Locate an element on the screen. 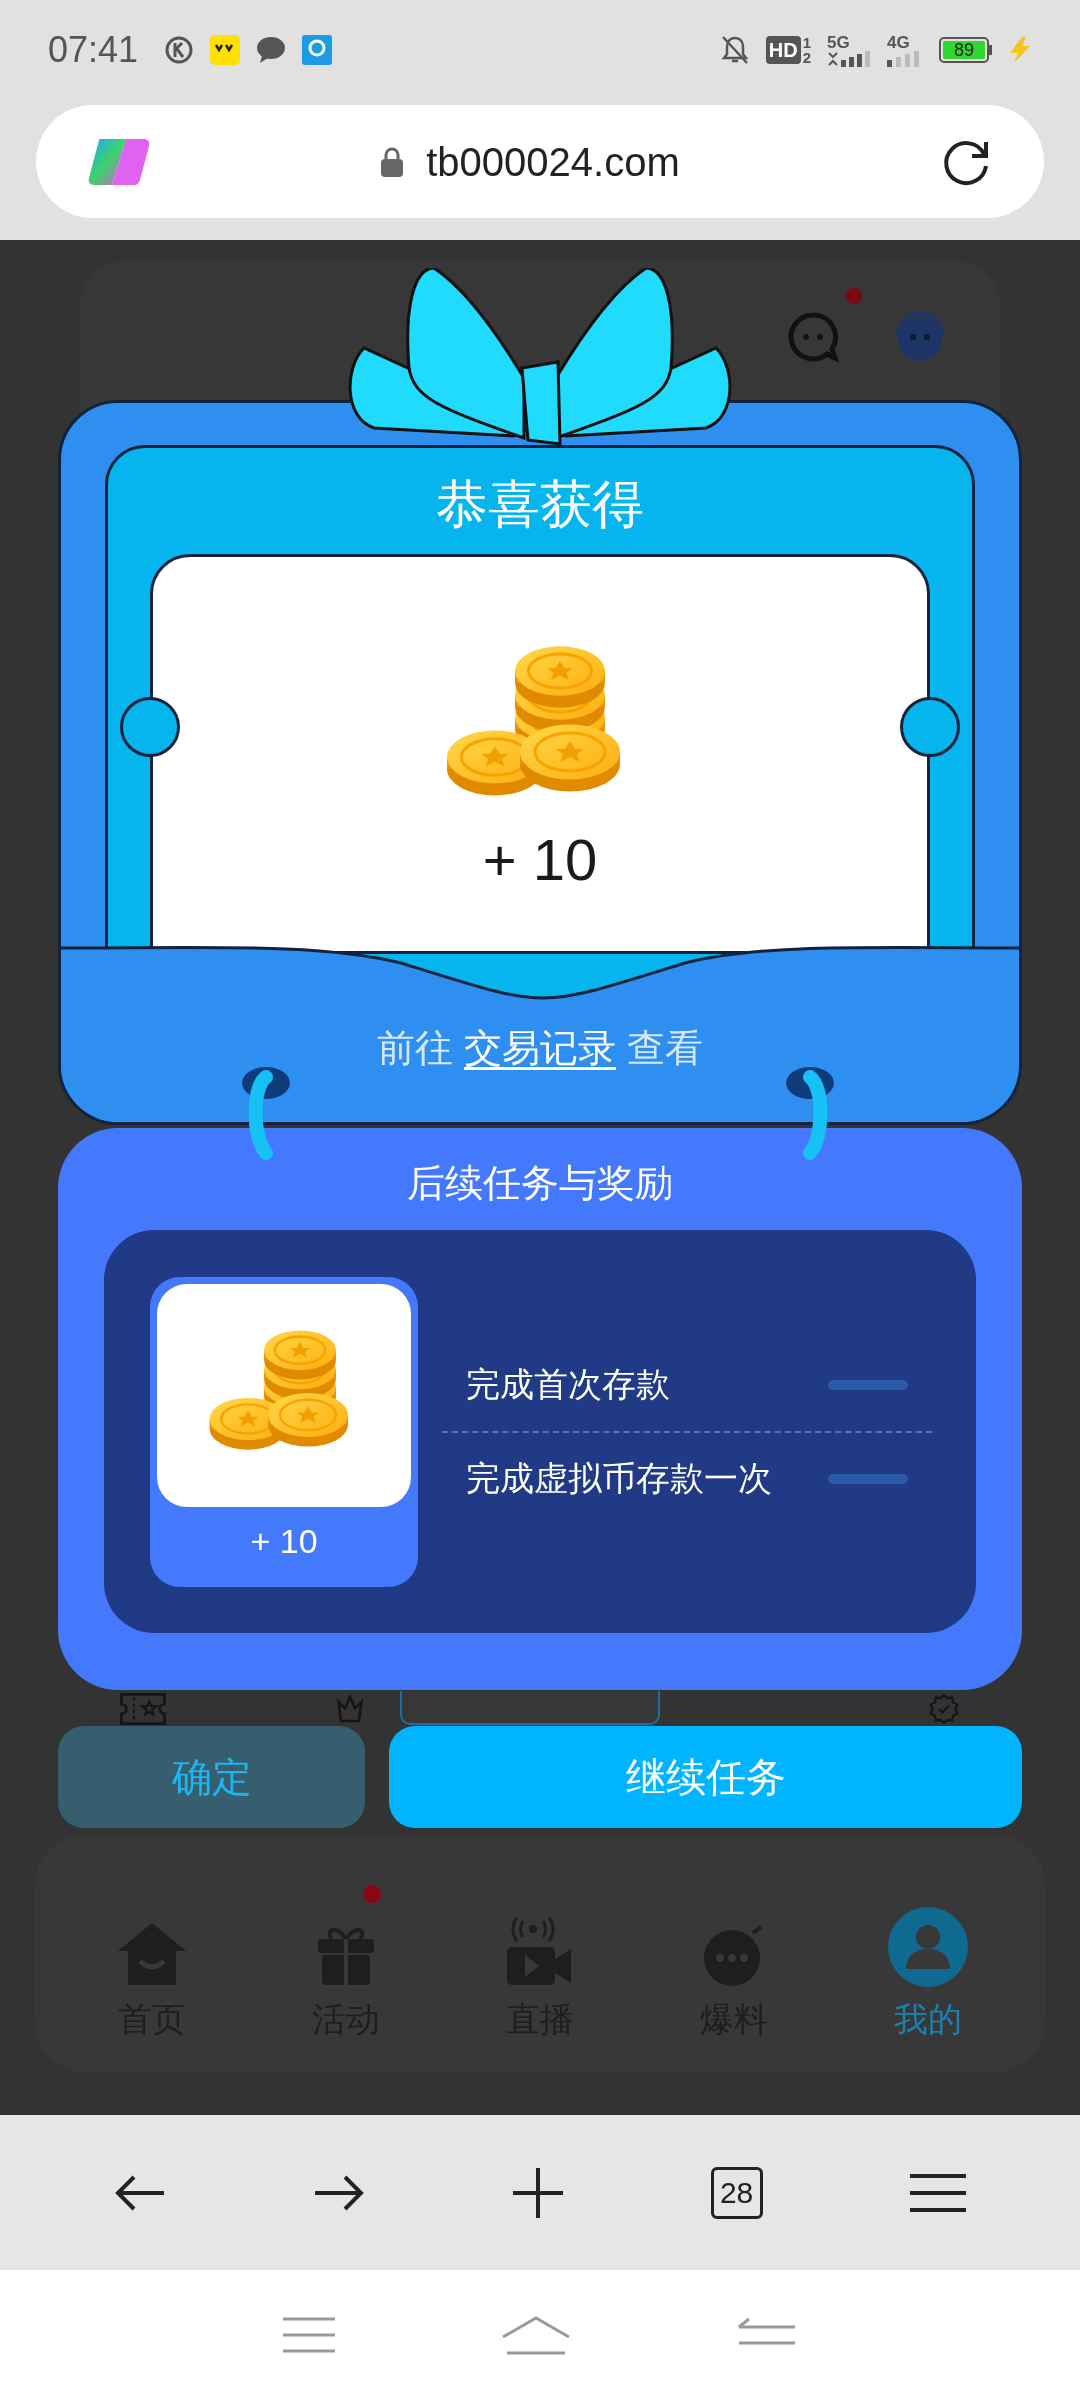  charging-bolt-icon is located at coordinates (1020, 50).